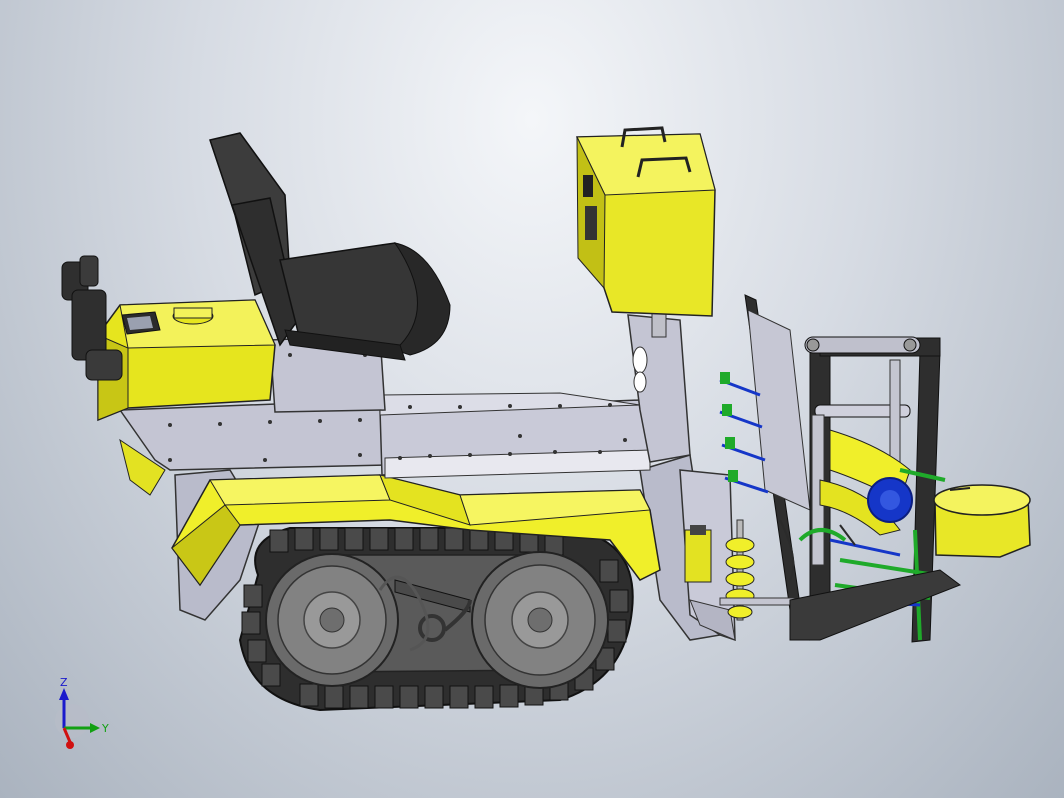 The image size is (1064, 798). What do you see at coordinates (105, 728) in the screenshot?
I see `y-axis-label: Y` at bounding box center [105, 728].